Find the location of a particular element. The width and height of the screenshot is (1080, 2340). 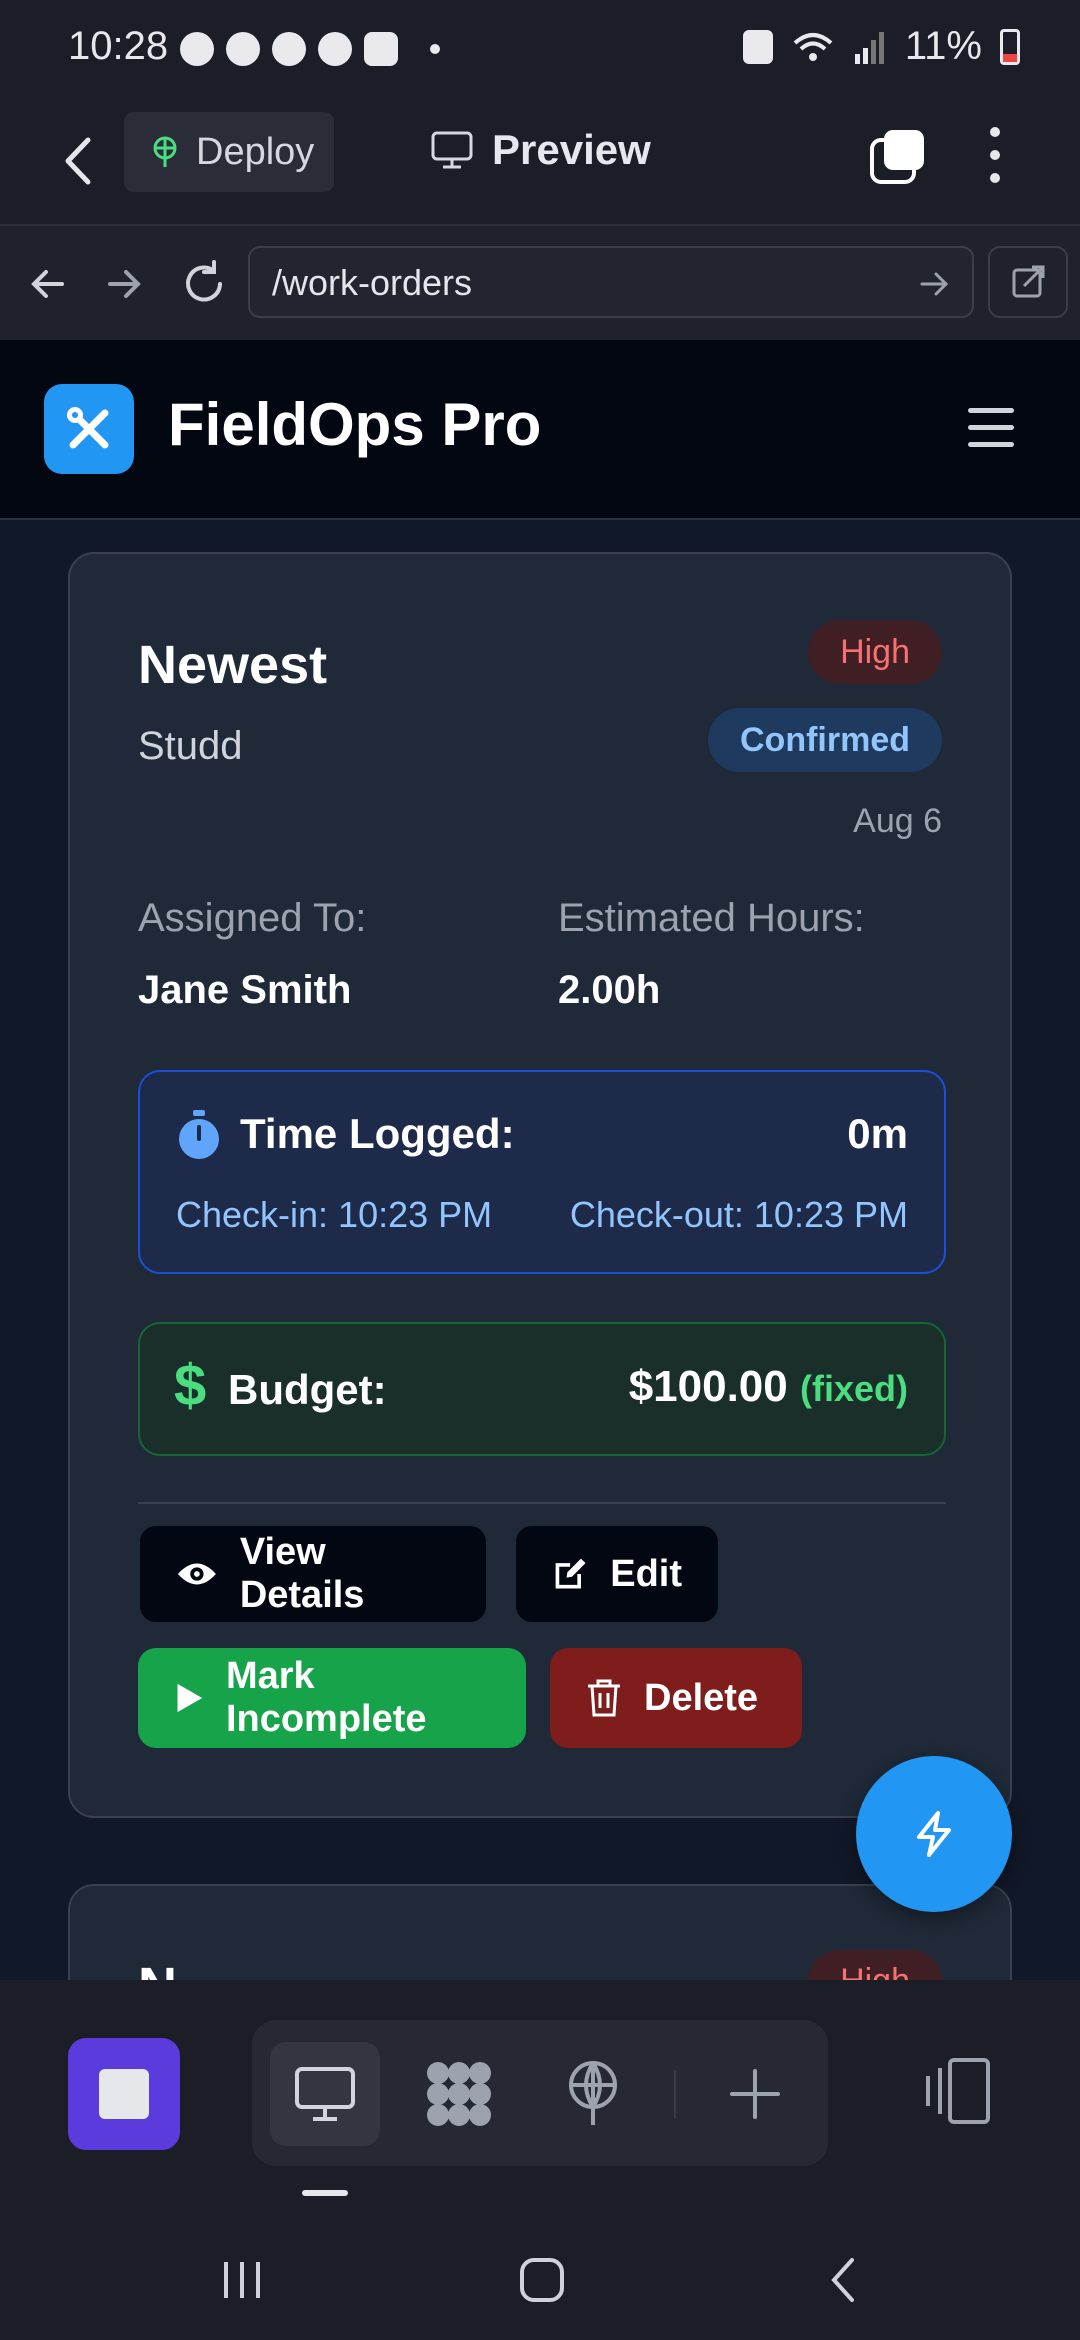

divider is located at coordinates (542, 1503).